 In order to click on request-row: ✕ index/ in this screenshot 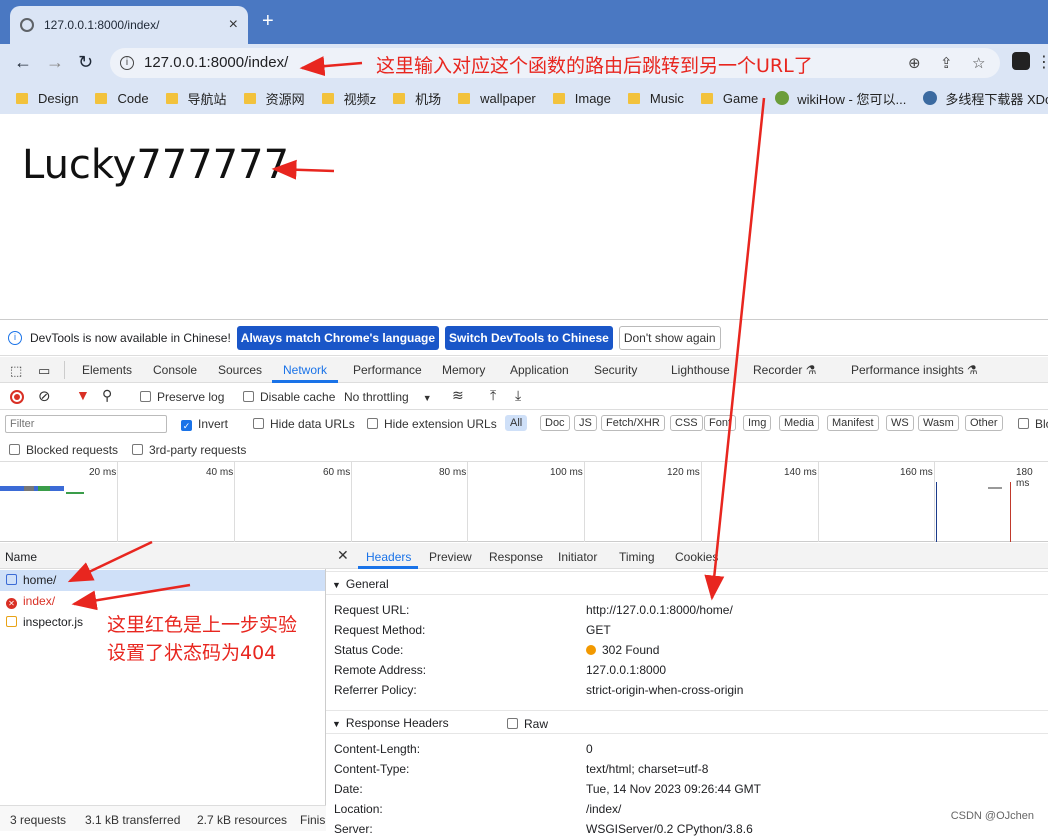, I will do `click(162, 601)`.